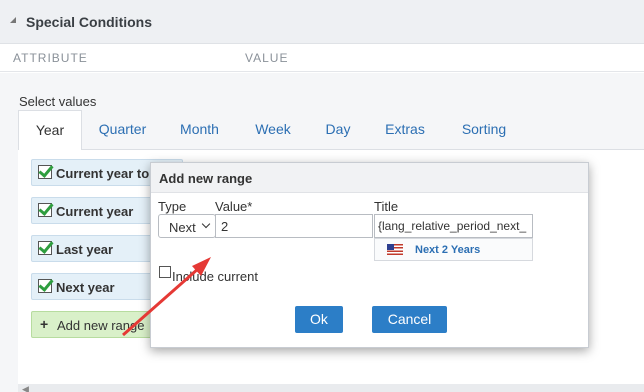 The image size is (644, 392). What do you see at coordinates (322, 58) in the screenshot?
I see `column-header-row: ATTRIBUTE VALUE` at bounding box center [322, 58].